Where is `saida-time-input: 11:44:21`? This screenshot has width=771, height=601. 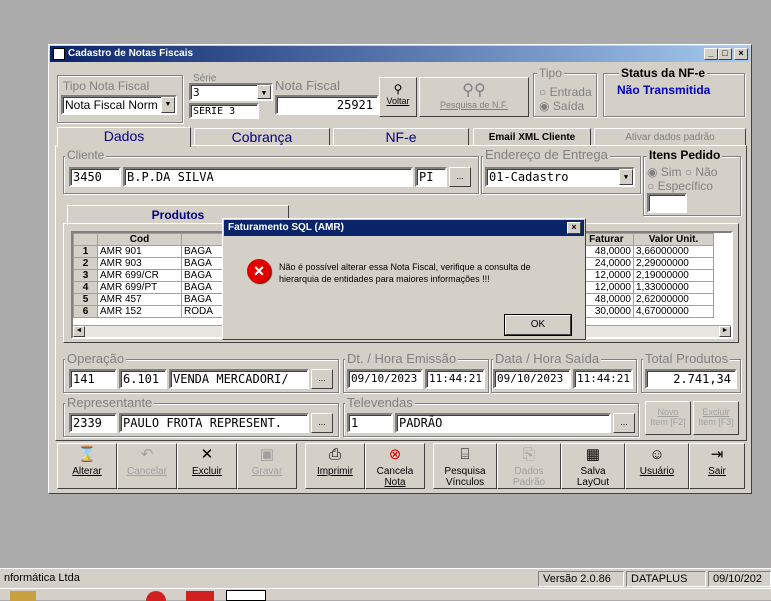 saida-time-input: 11:44:21 is located at coordinates (603, 379).